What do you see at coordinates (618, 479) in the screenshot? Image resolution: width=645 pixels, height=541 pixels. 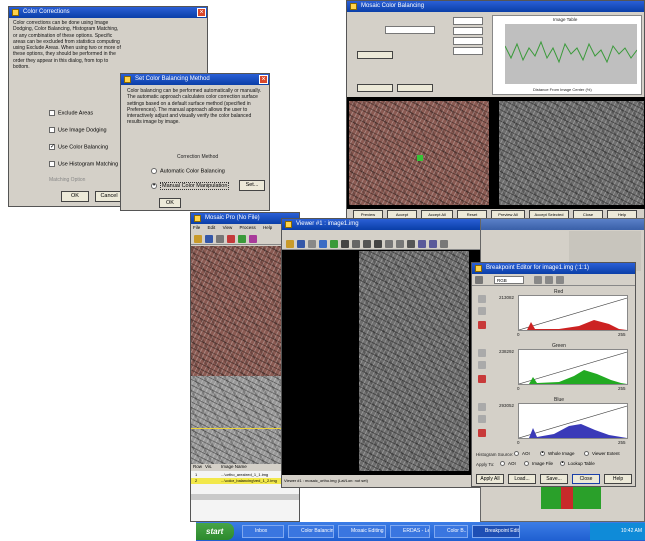 I see `breakpoint-help-button: Help` at bounding box center [618, 479].